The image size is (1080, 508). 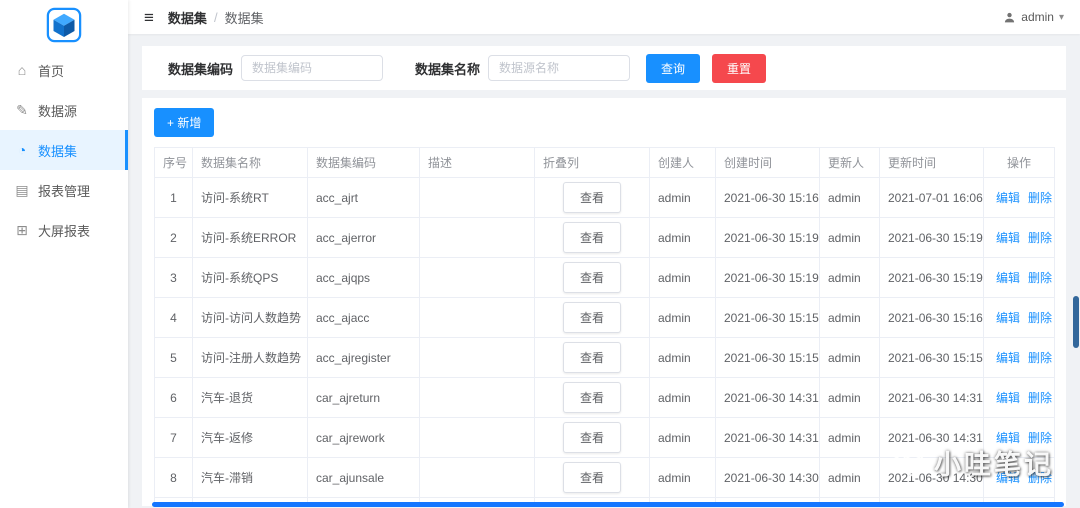 What do you see at coordinates (201, 69) in the screenshot?
I see `dataset-code-label: 数据集编码` at bounding box center [201, 69].